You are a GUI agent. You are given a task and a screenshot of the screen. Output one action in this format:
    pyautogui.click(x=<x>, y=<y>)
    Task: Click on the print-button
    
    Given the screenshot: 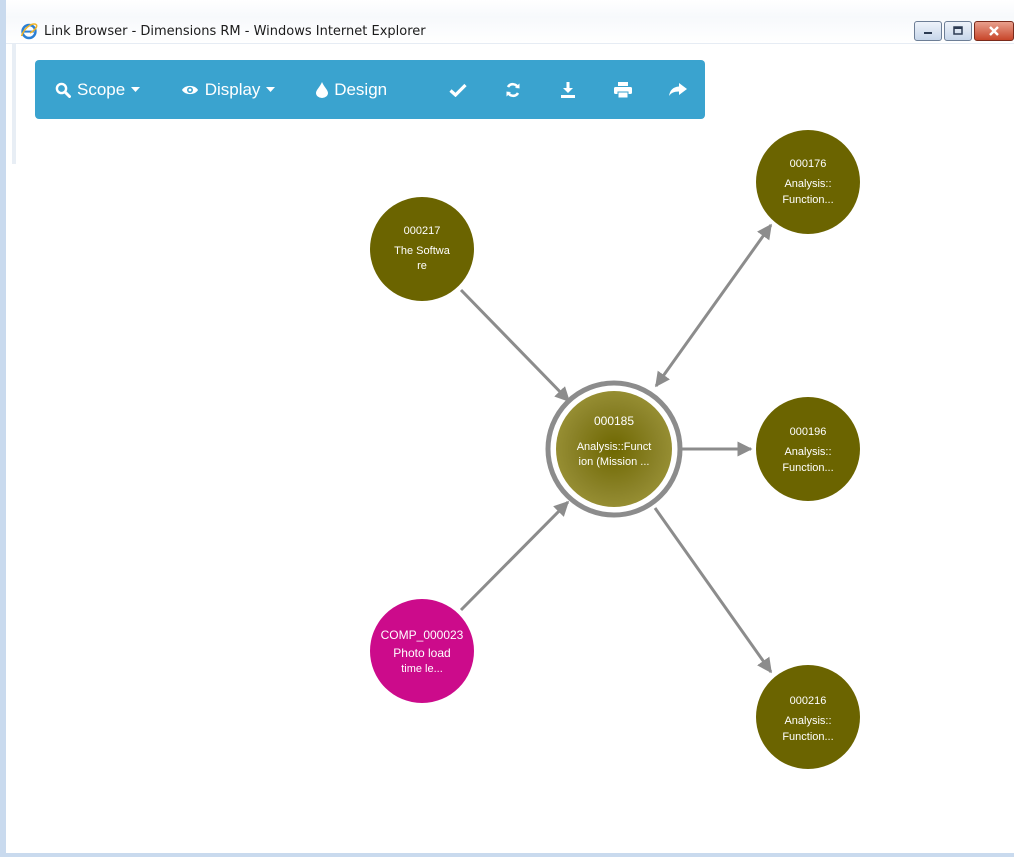 What is the action you would take?
    pyautogui.click(x=622, y=89)
    